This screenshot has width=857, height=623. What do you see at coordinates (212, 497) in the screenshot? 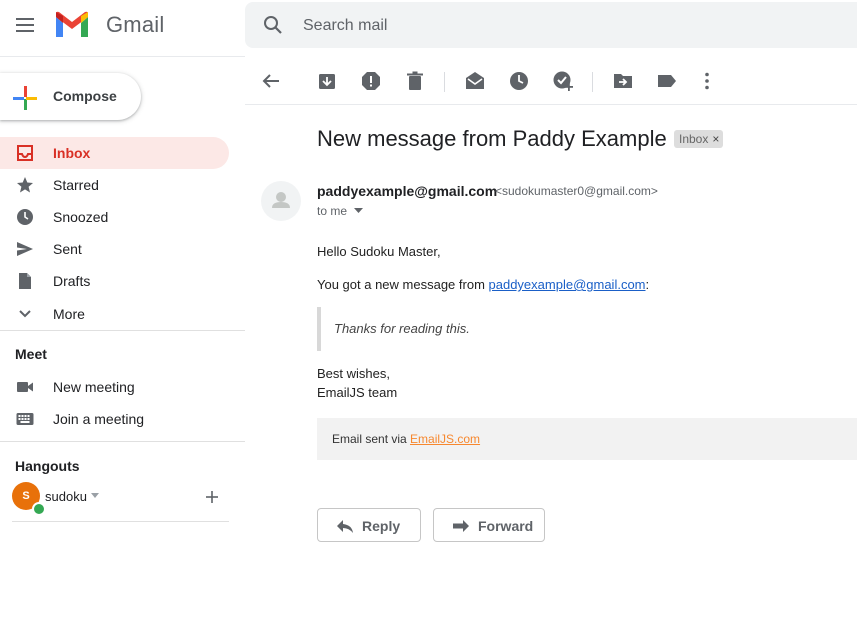
I see `add-contact-icon` at bounding box center [212, 497].